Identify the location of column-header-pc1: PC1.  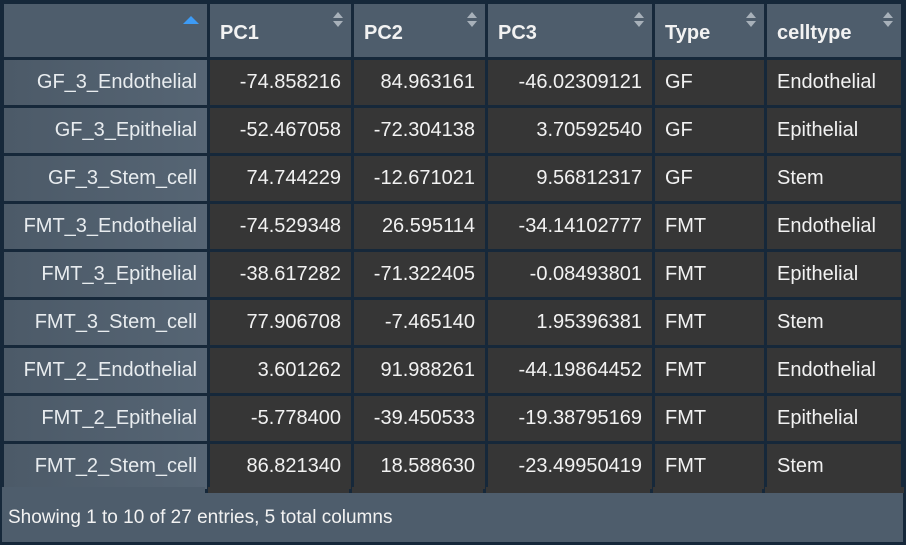
(280, 30).